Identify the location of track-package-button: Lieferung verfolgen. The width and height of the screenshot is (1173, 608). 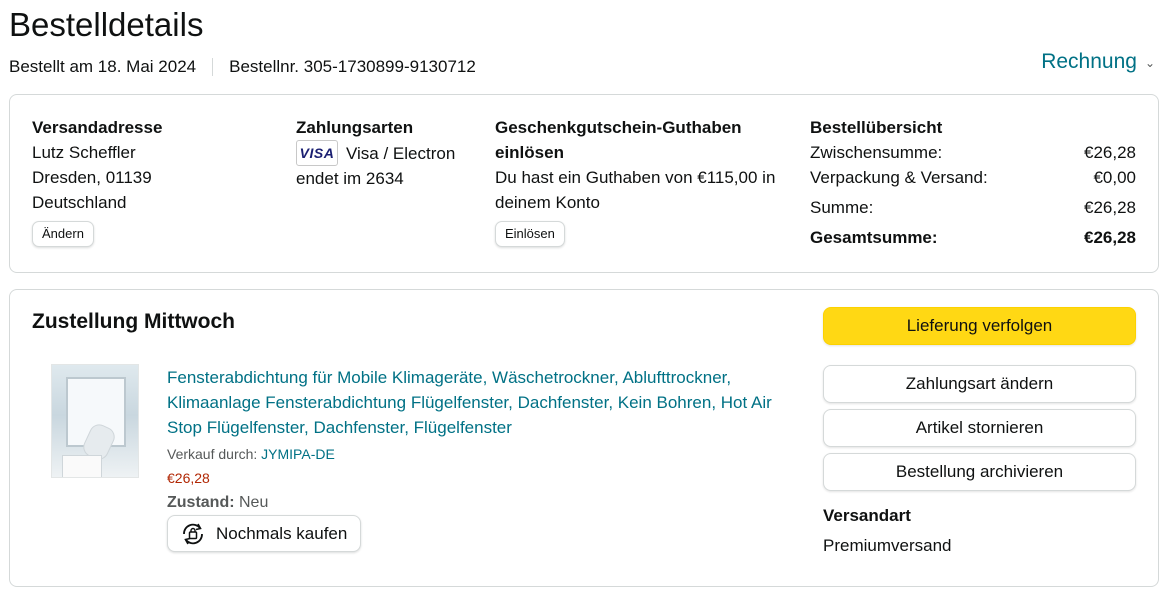
(979, 326).